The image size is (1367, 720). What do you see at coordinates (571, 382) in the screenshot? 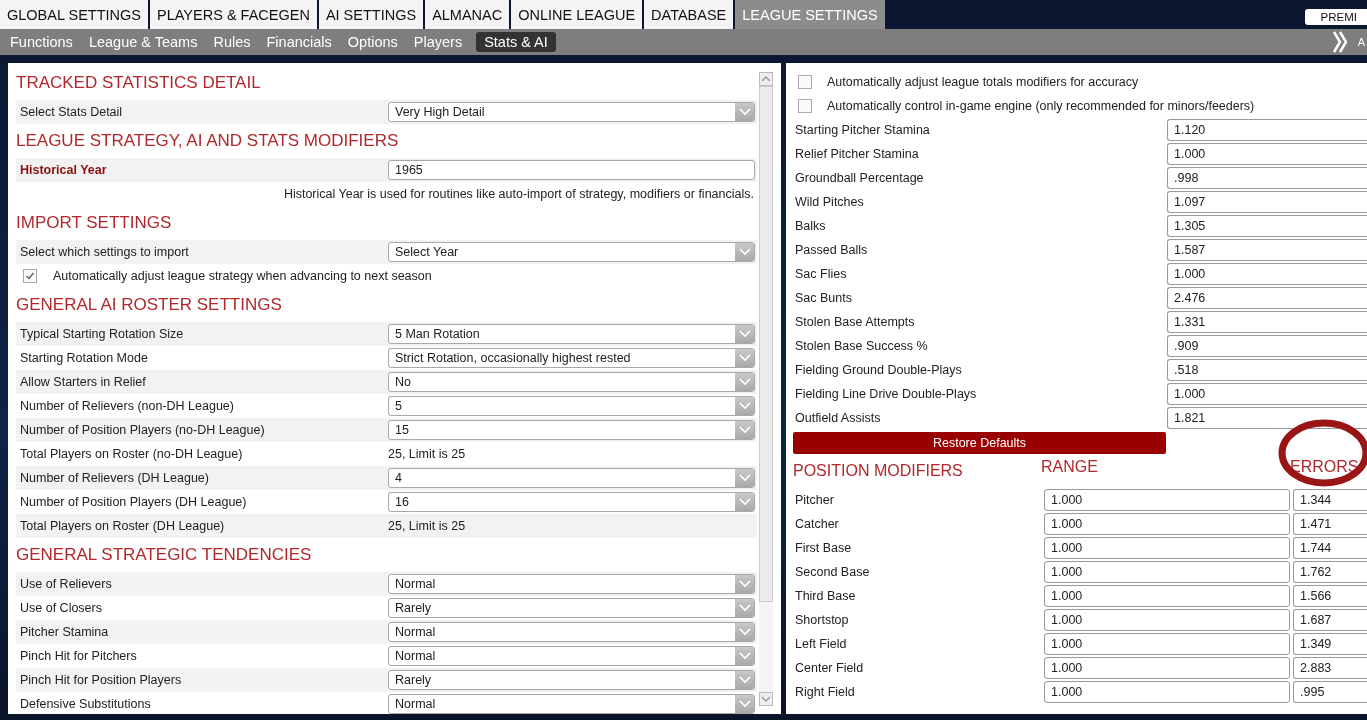
I see `dropdown: No` at bounding box center [571, 382].